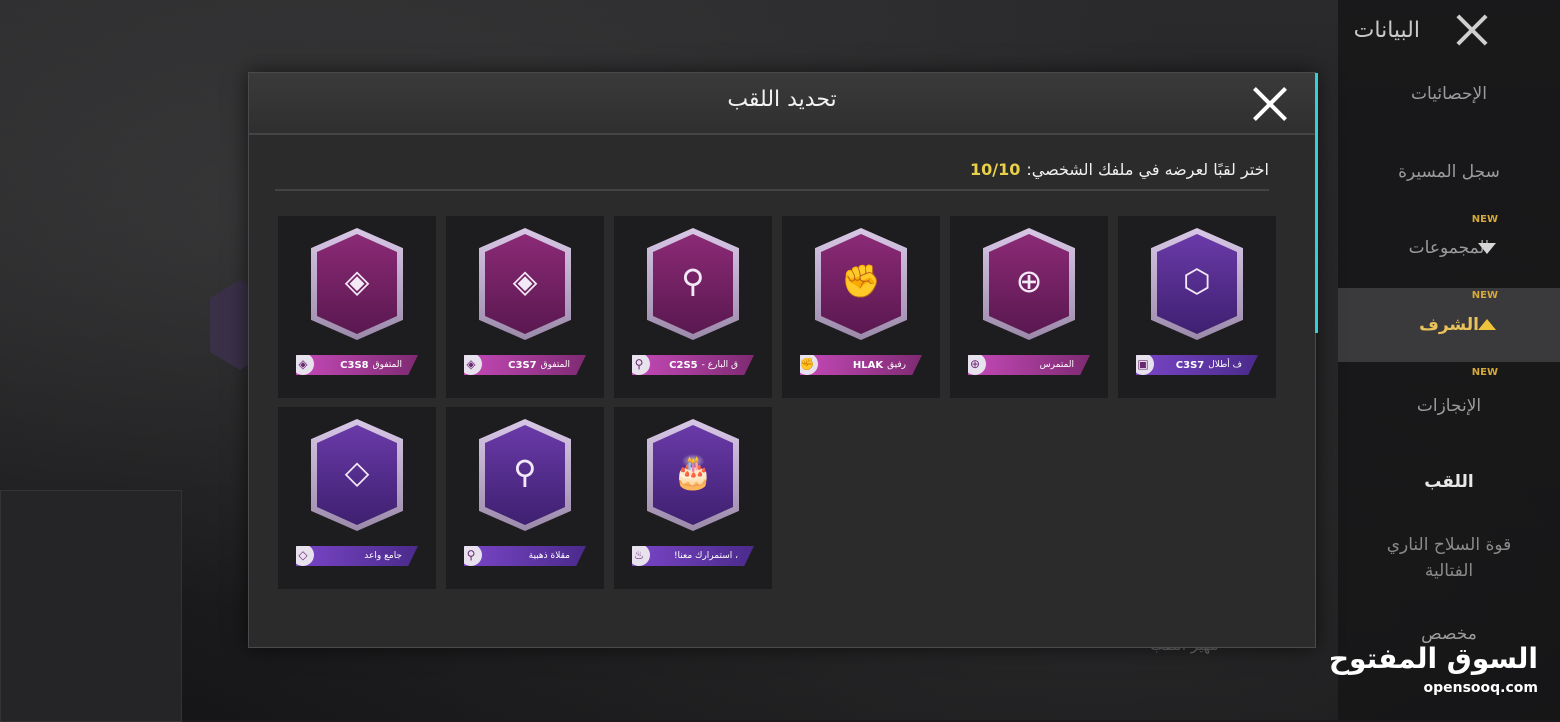 Image resolution: width=1560 pixels, height=722 pixels. I want to click on title-card: ◈ ◈ C3S8 المتفوق, so click(357, 307).